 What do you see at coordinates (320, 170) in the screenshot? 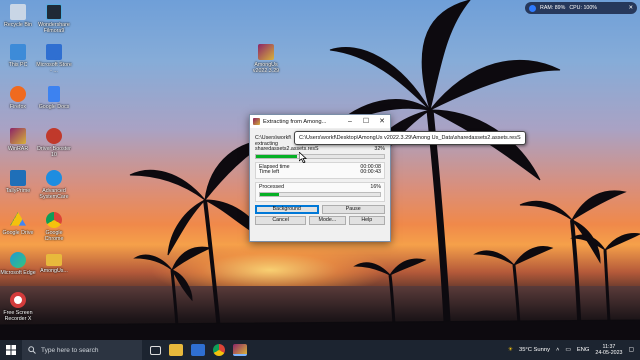
I see `time-group: Elapsed time 00:00:08 Time left 00:00:43` at bounding box center [320, 170].